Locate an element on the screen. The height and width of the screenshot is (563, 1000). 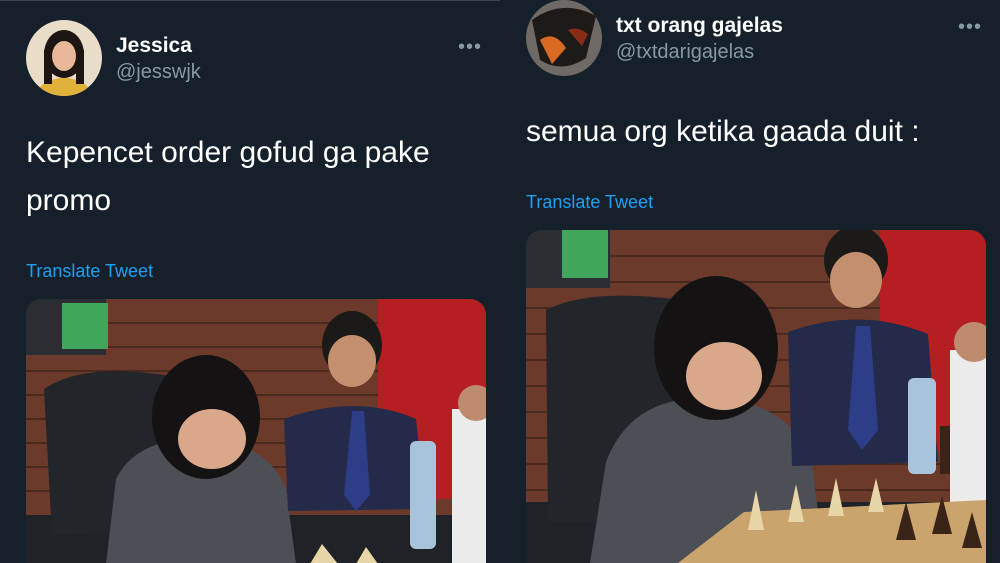
display-name: Jessica is located at coordinates (154, 46).